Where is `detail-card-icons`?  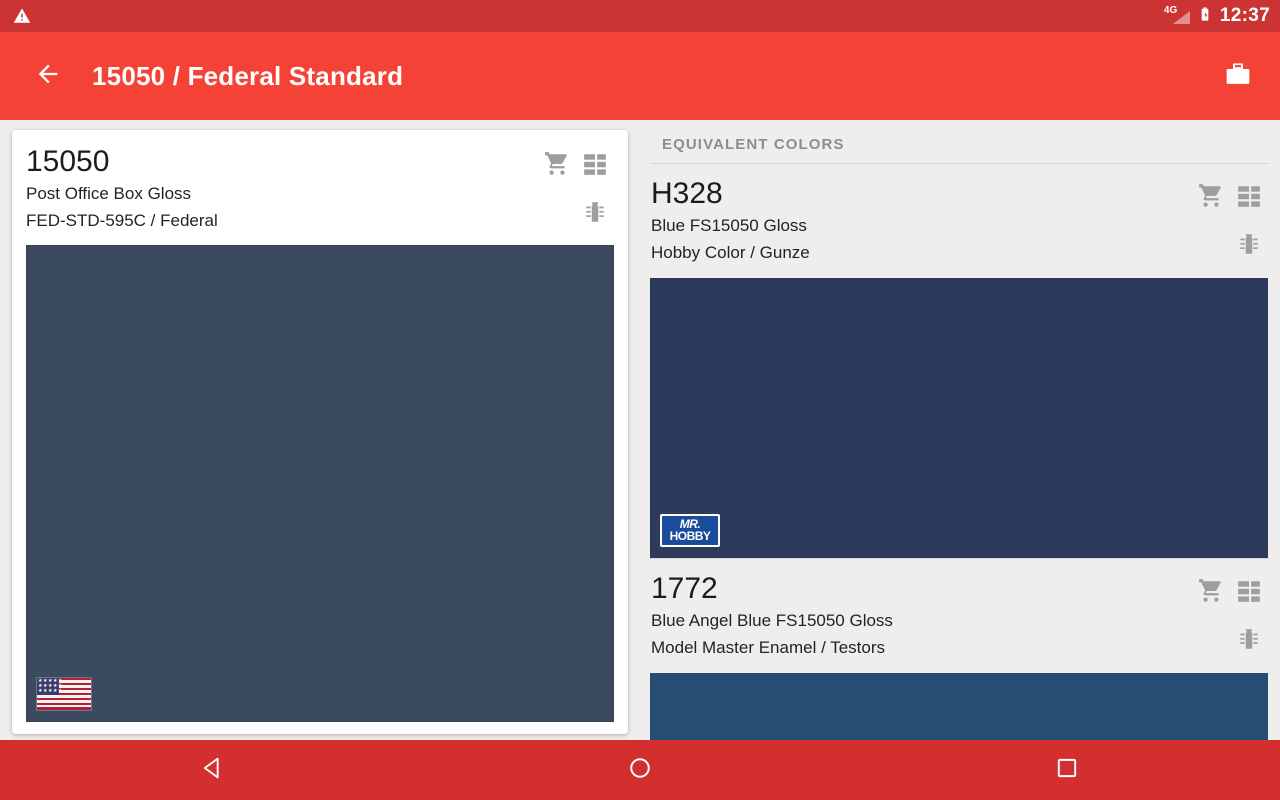 detail-card-icons is located at coordinates (566, 188).